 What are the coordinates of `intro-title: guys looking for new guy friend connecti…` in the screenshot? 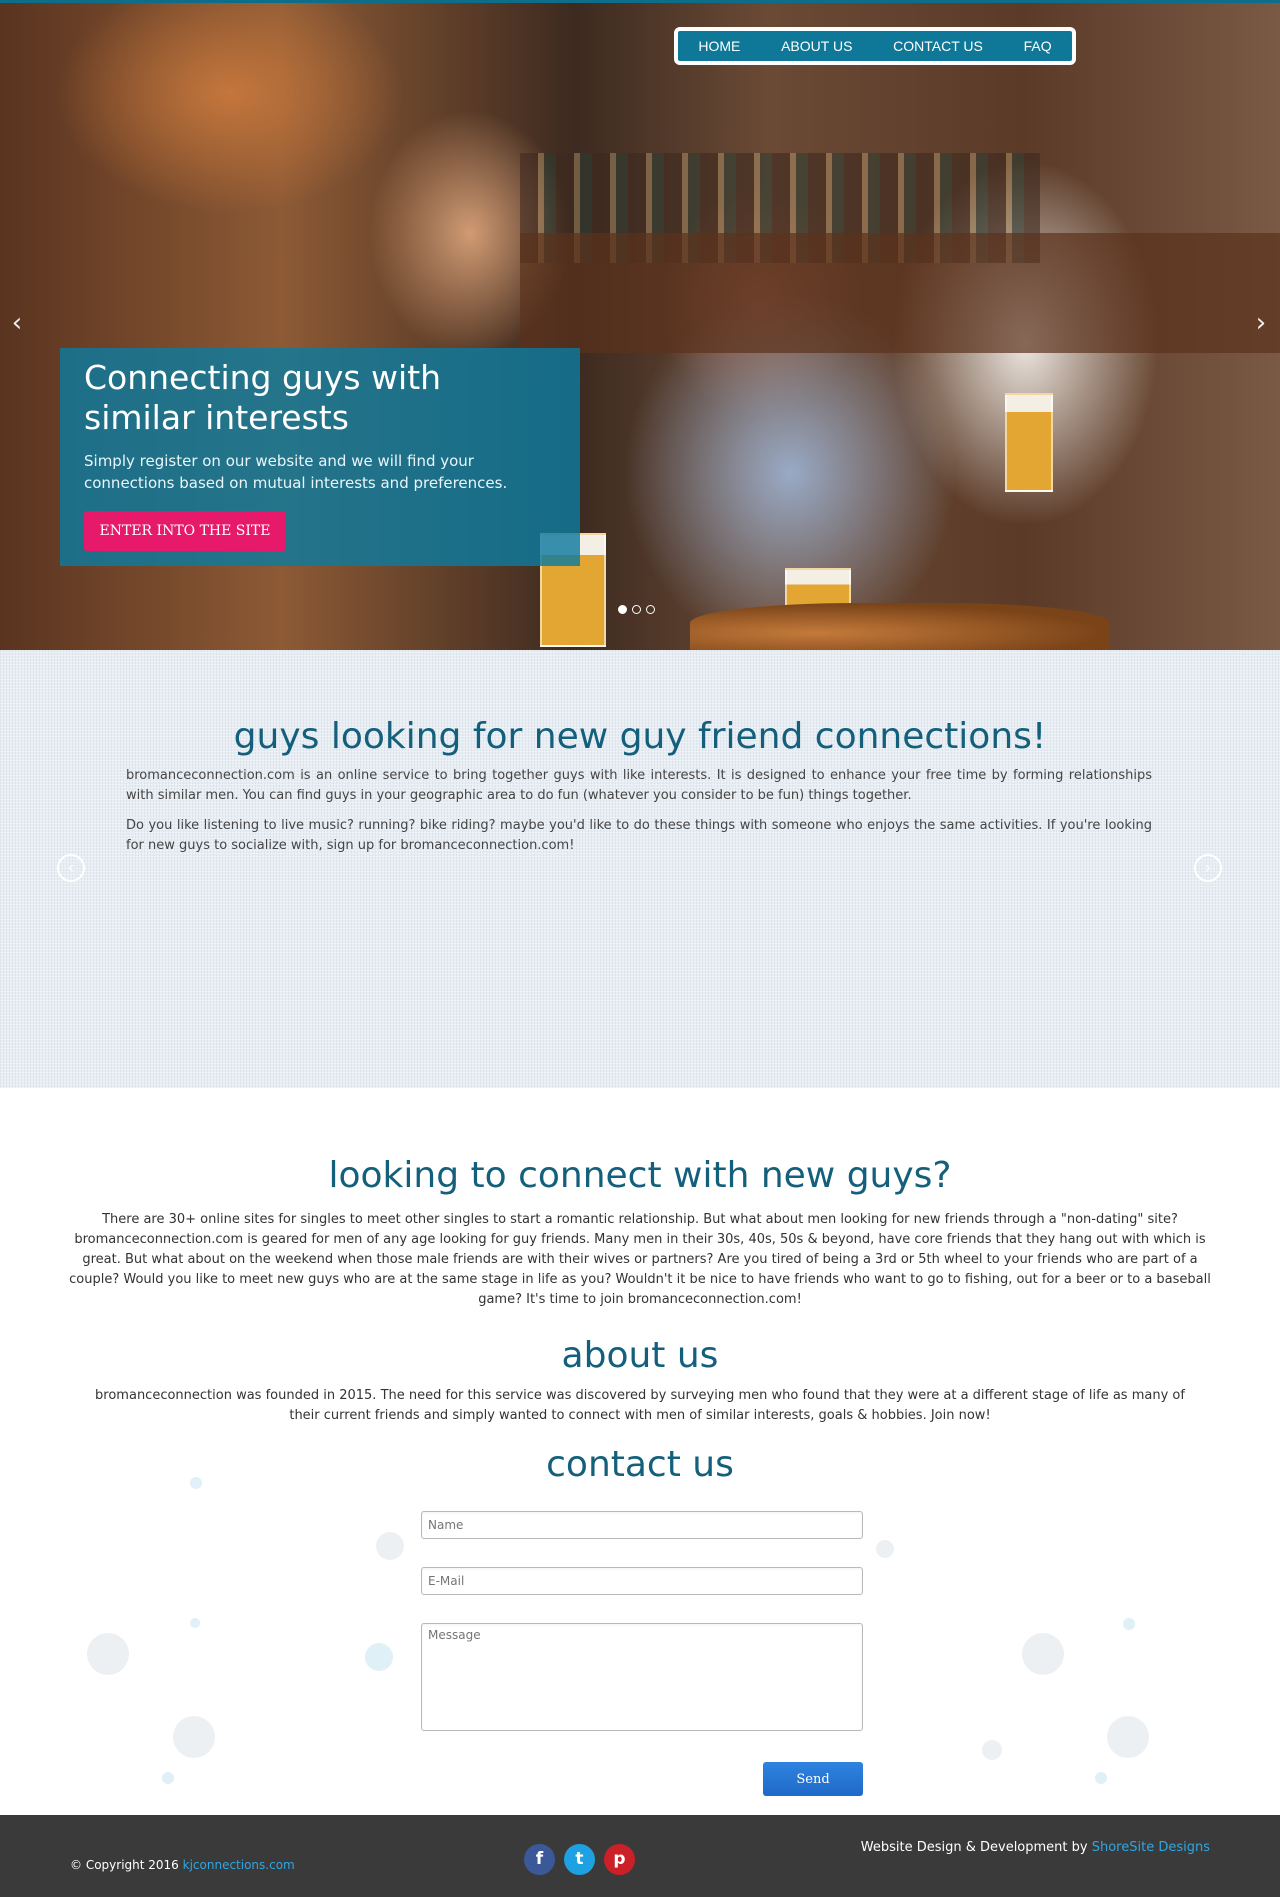 It's located at (640, 736).